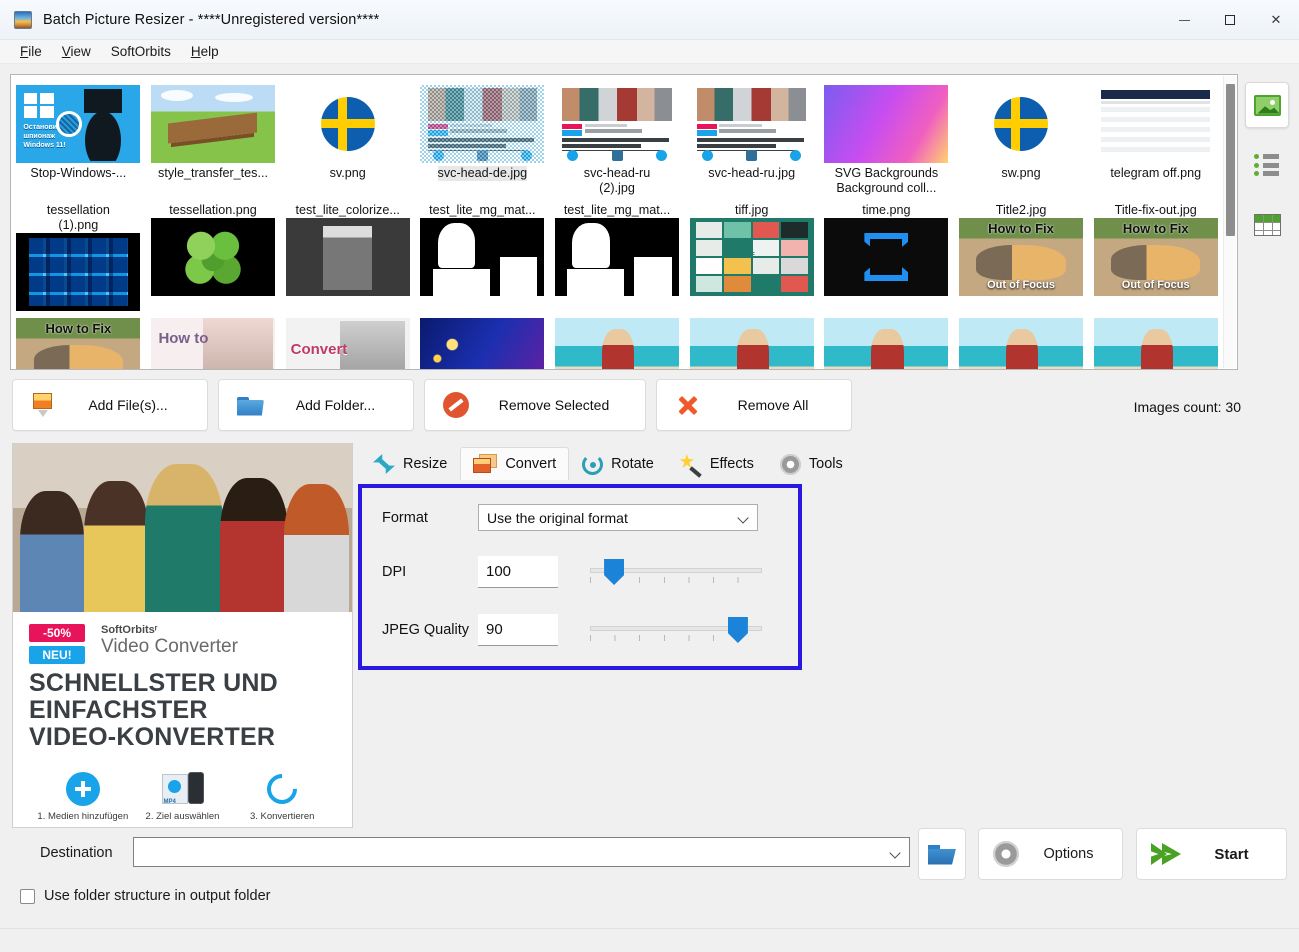 The image size is (1299, 952). Describe the element at coordinates (1230, 160) in the screenshot. I see `scrollbar-thumb` at that location.